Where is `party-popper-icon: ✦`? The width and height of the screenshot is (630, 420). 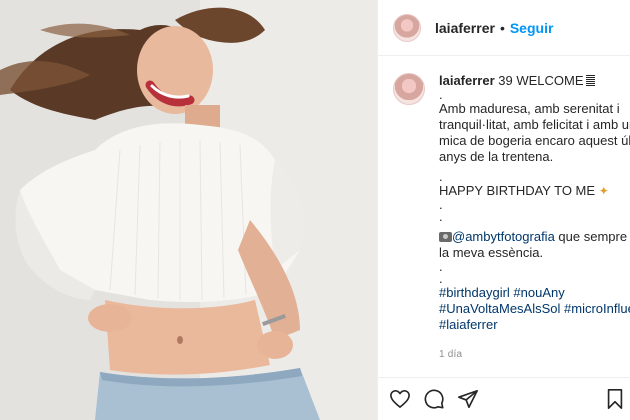 party-popper-icon: ✦ is located at coordinates (603, 191).